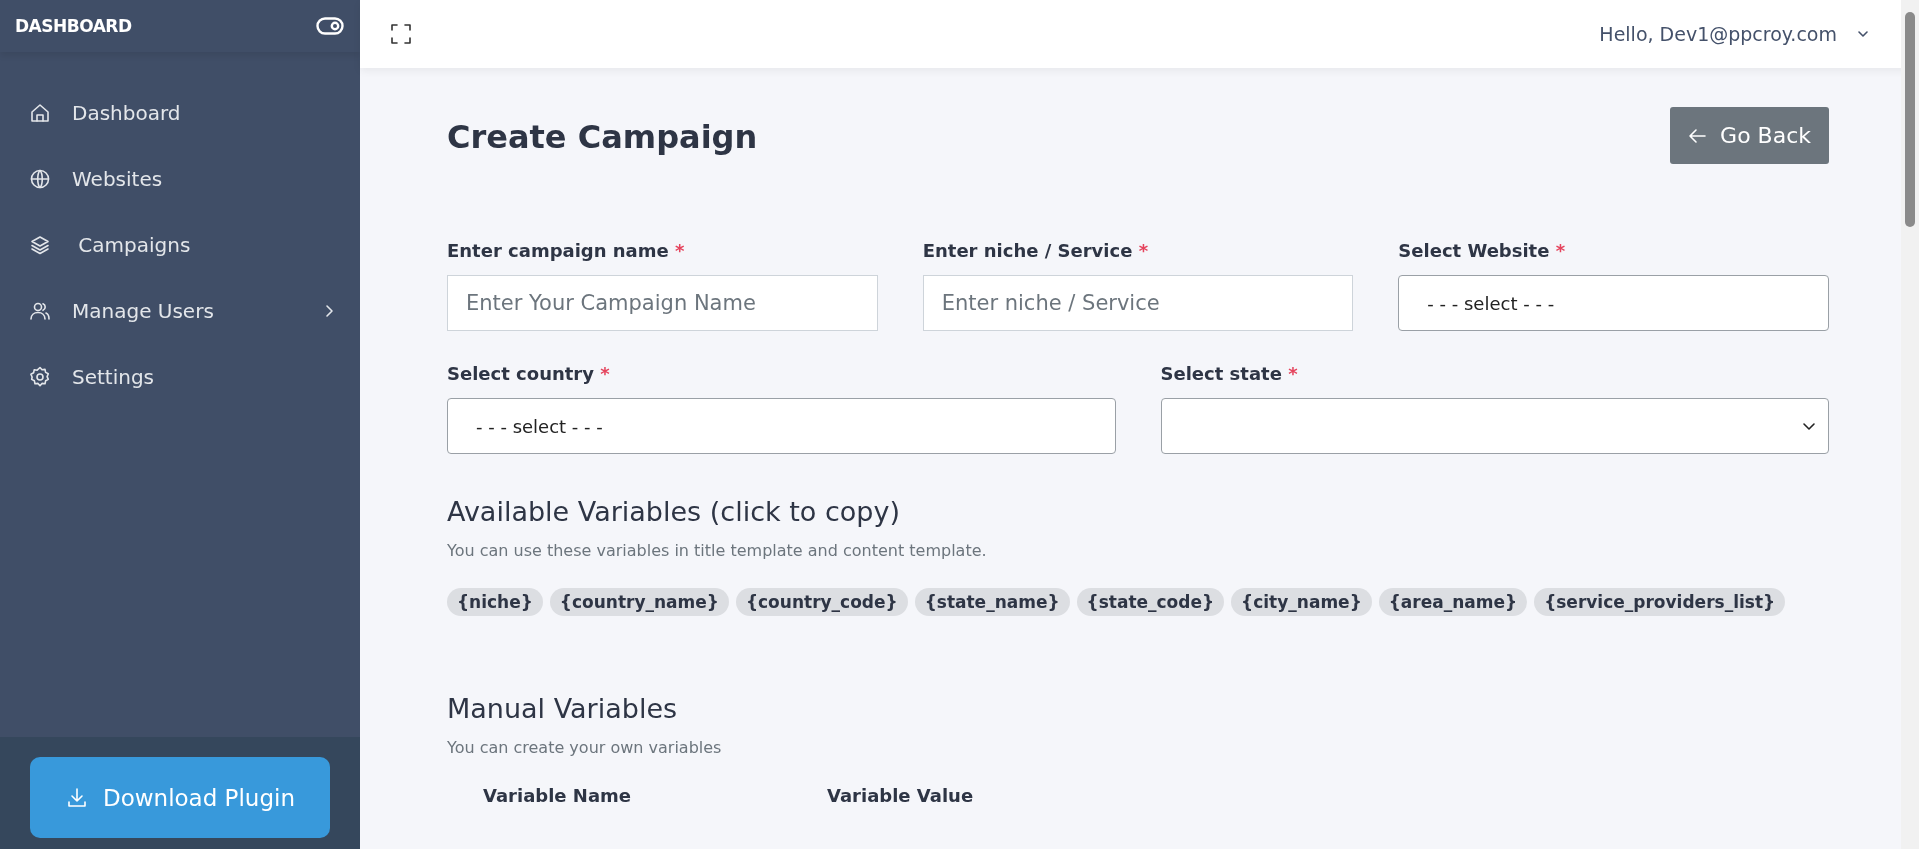 The image size is (1919, 849). Describe the element at coordinates (674, 511) in the screenshot. I see `section-title: Available Variables (click to copy)` at that location.